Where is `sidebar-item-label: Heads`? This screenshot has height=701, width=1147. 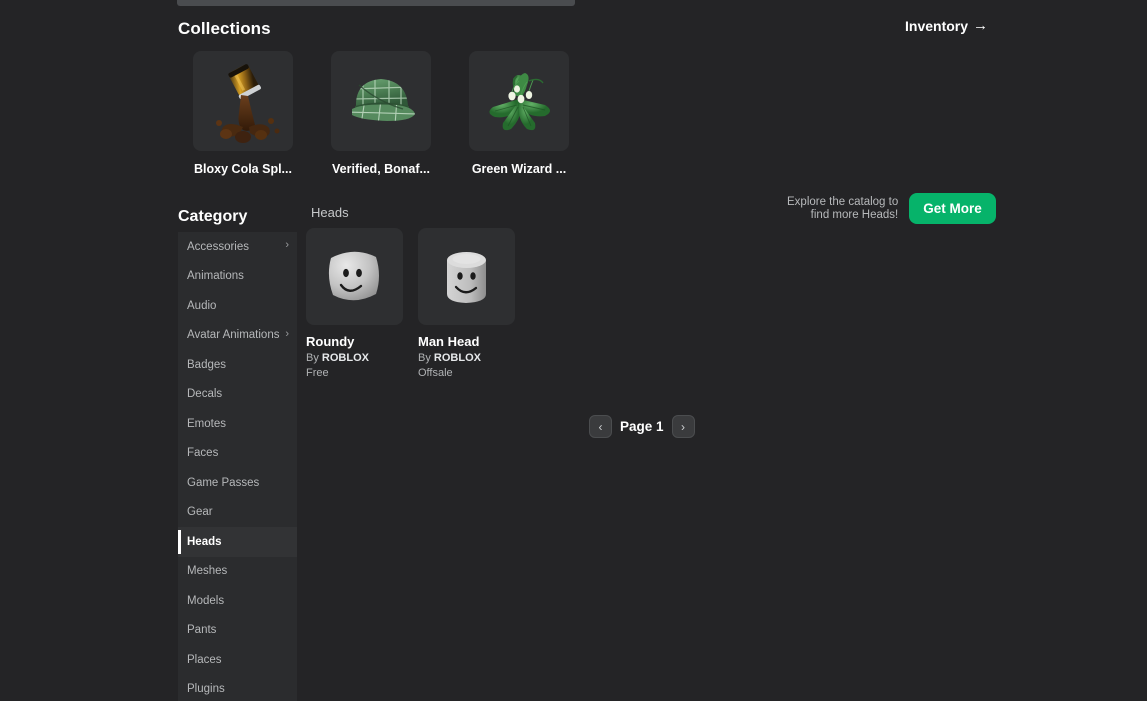 sidebar-item-label: Heads is located at coordinates (204, 541).